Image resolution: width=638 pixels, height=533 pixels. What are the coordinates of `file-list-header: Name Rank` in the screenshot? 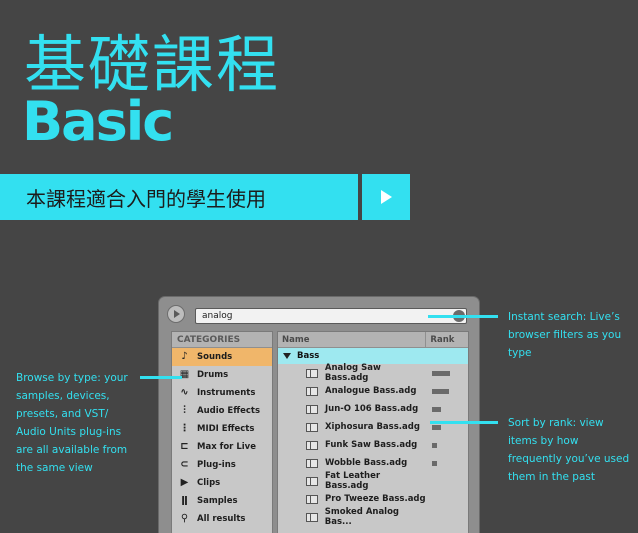 It's located at (373, 340).